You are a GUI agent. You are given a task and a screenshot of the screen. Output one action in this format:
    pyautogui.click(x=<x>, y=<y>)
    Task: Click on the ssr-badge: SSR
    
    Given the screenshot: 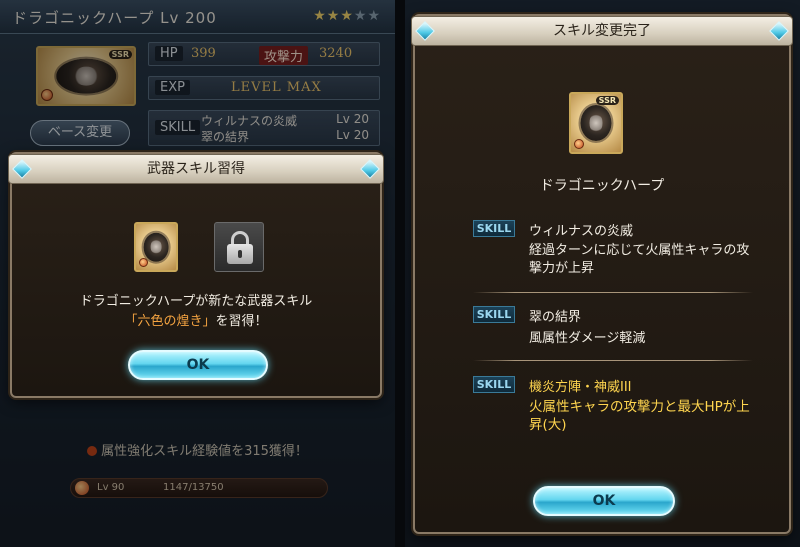 What is the action you would take?
    pyautogui.click(x=607, y=100)
    